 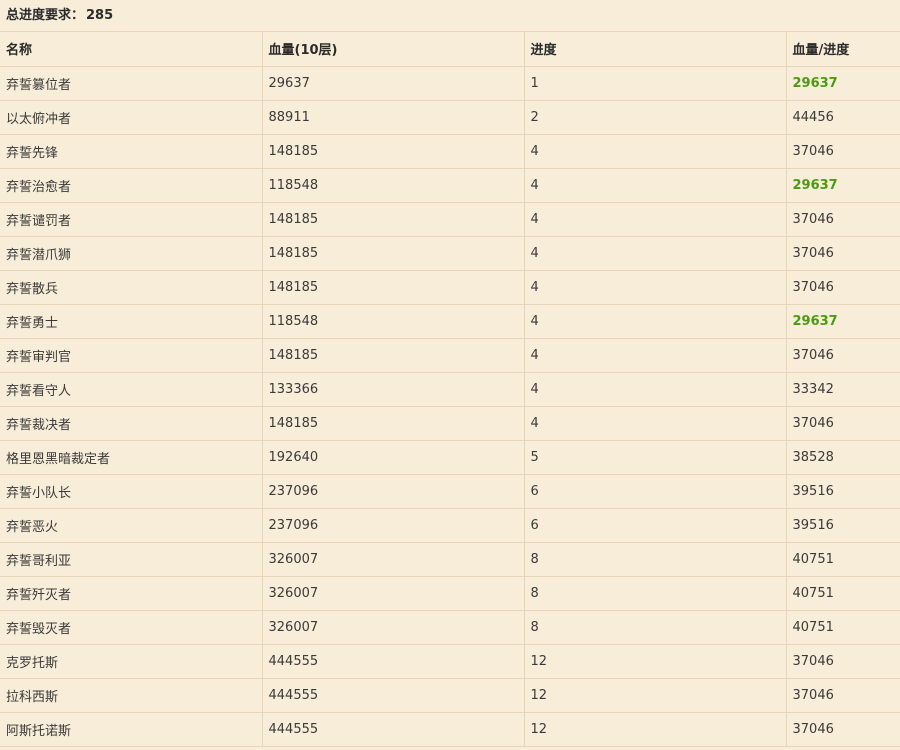 I want to click on cell-hp-per-progress: 33342, so click(x=843, y=389).